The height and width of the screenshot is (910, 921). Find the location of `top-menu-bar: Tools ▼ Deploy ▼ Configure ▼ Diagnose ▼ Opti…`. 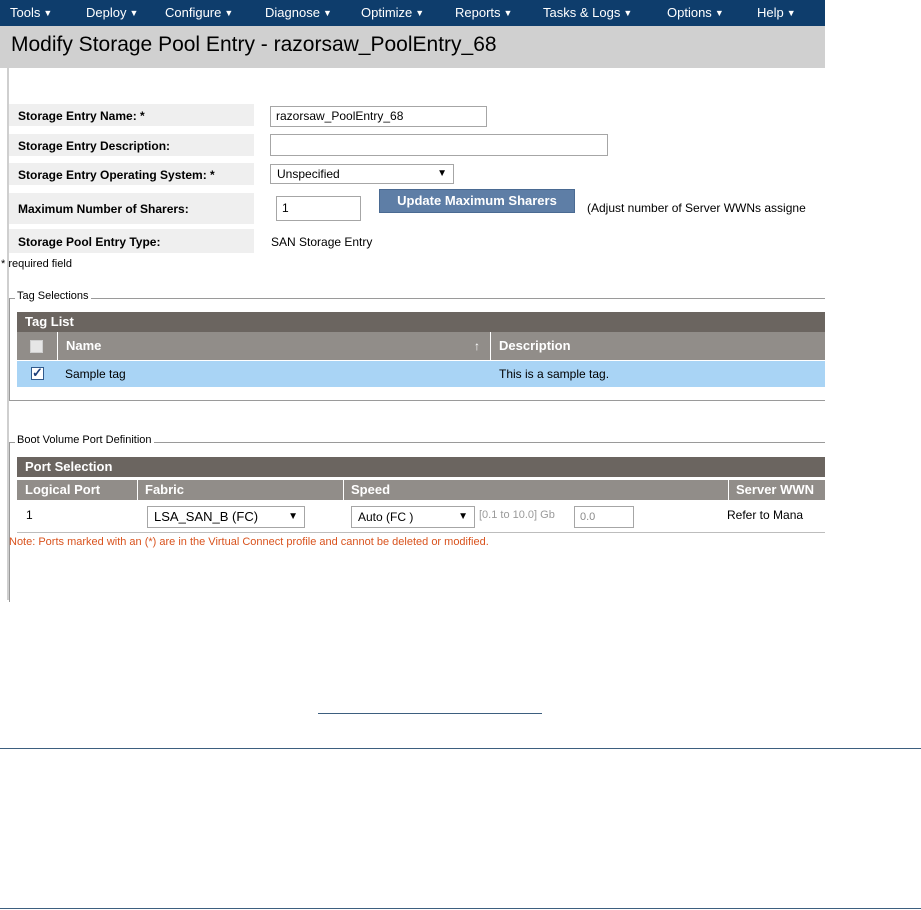

top-menu-bar: Tools ▼ Deploy ▼ Configure ▼ Diagnose ▼ Opti… is located at coordinates (412, 13).